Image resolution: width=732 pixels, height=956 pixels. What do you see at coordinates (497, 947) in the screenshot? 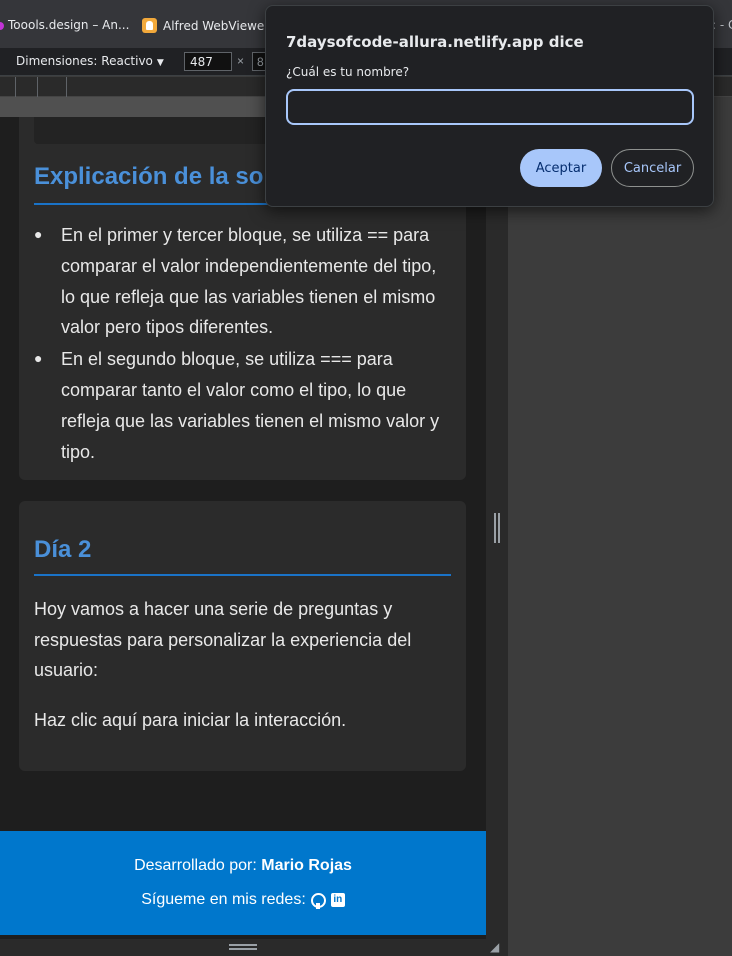
I see `resize-corner-icon: ◢` at bounding box center [497, 947].